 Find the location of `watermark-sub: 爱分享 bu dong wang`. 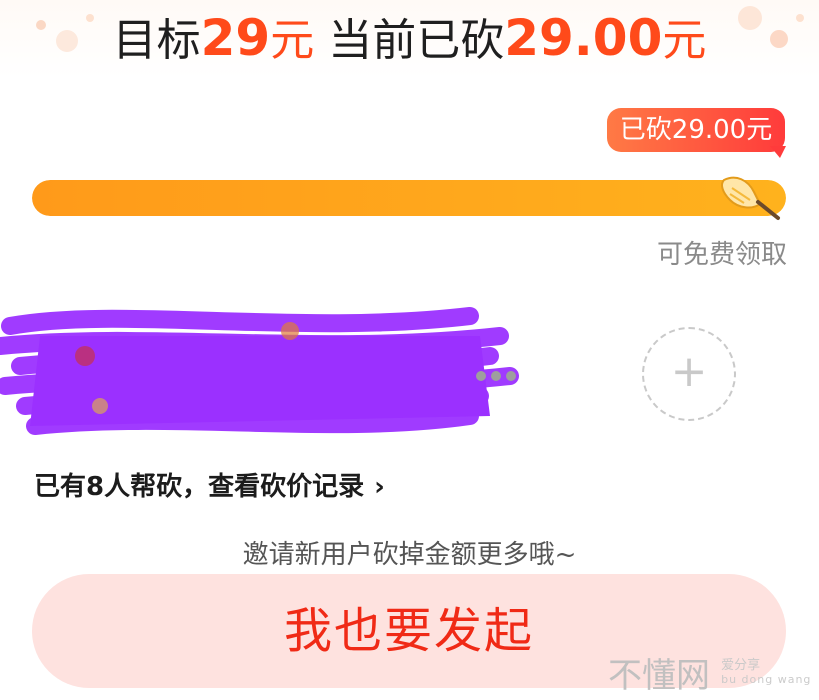

watermark-sub: 爱分享 bu dong wang is located at coordinates (766, 672).